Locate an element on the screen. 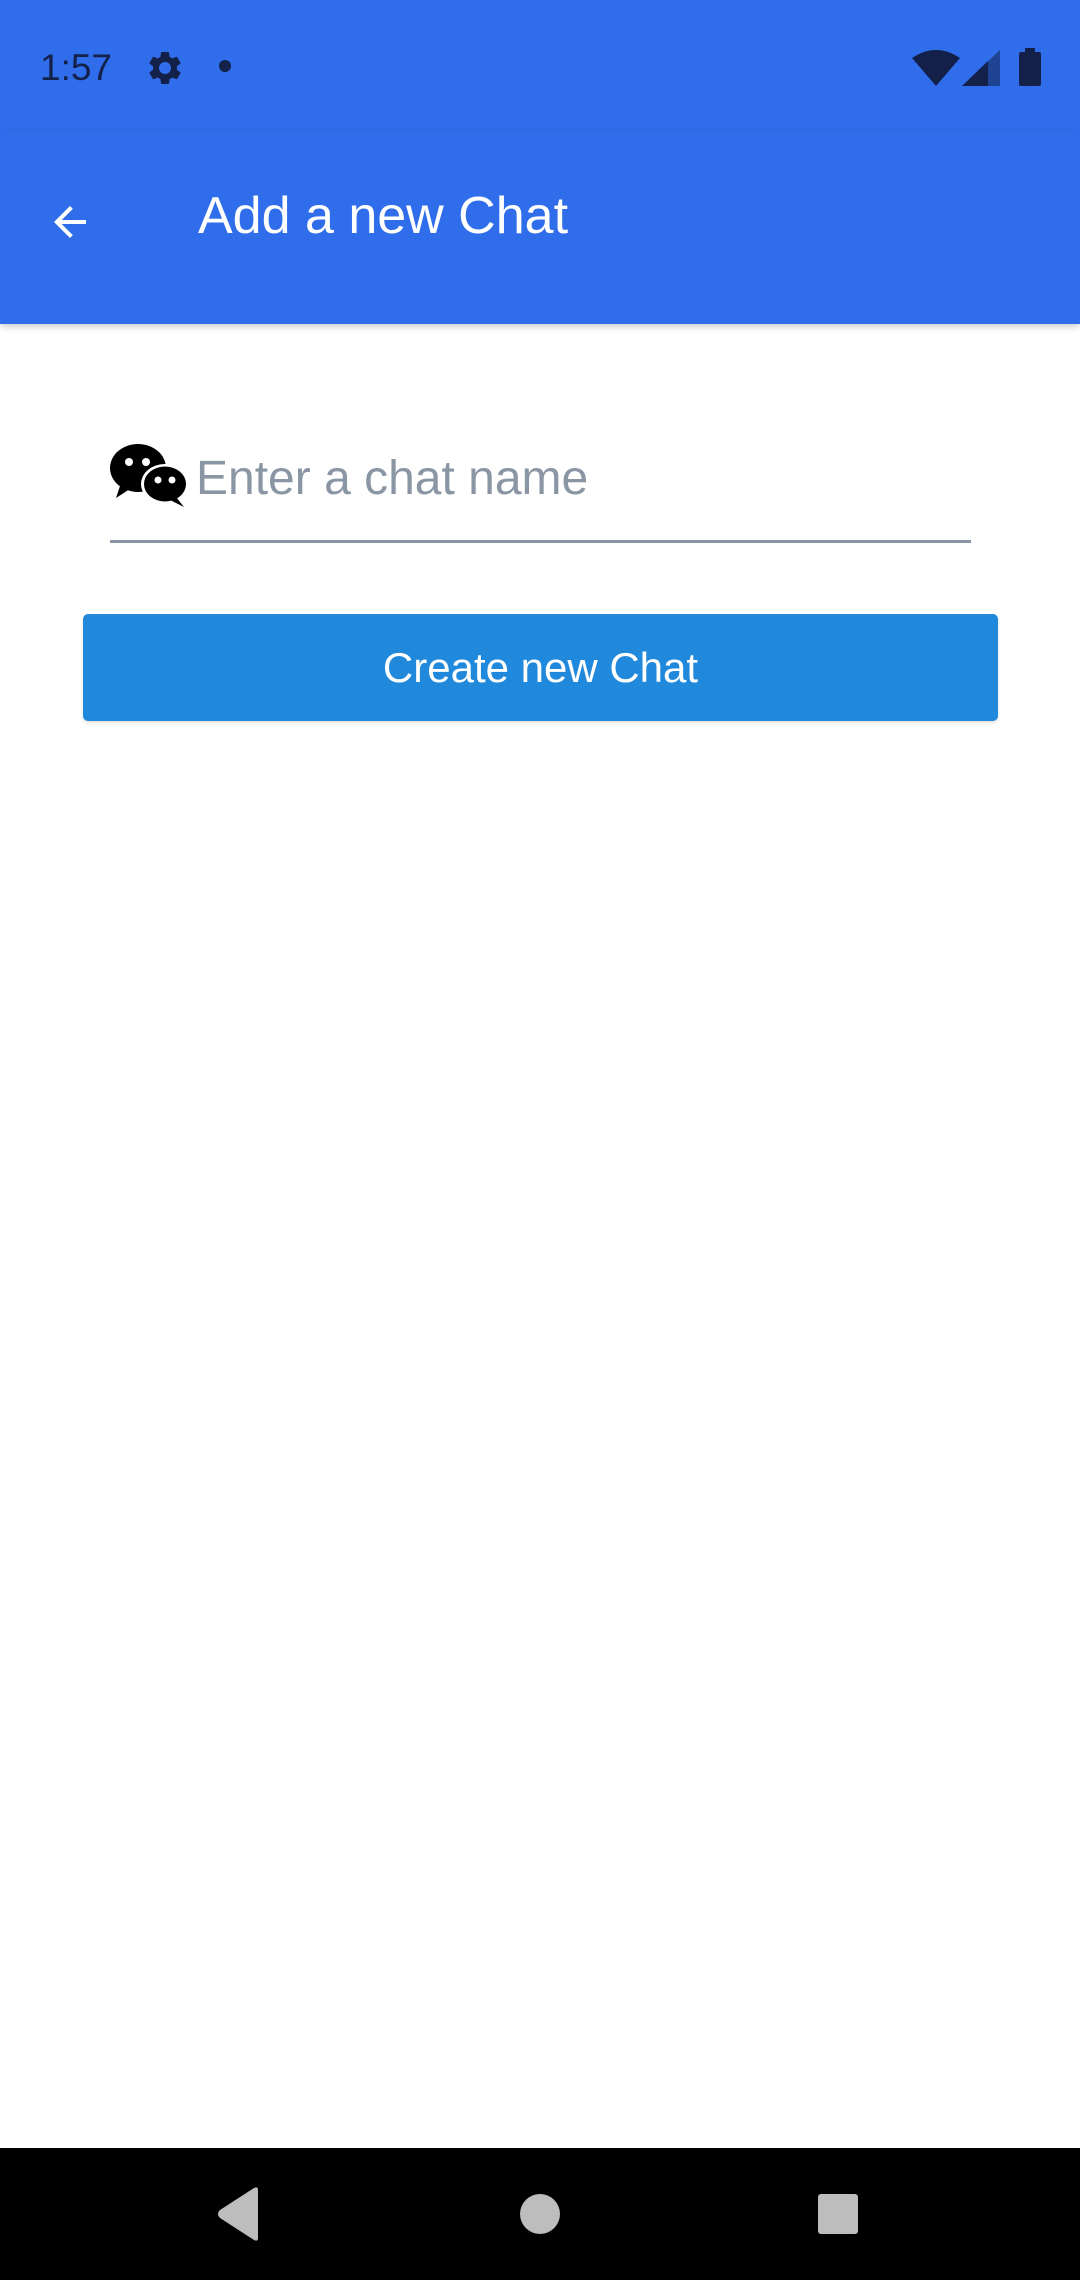 Image resolution: width=1080 pixels, height=2280 pixels. battery-icon is located at coordinates (1030, 67).